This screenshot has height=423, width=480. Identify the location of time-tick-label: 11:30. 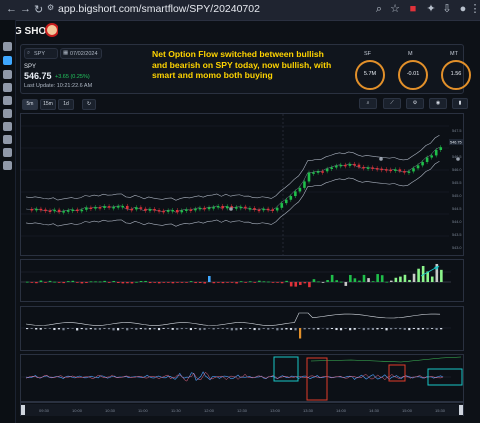
(176, 410).